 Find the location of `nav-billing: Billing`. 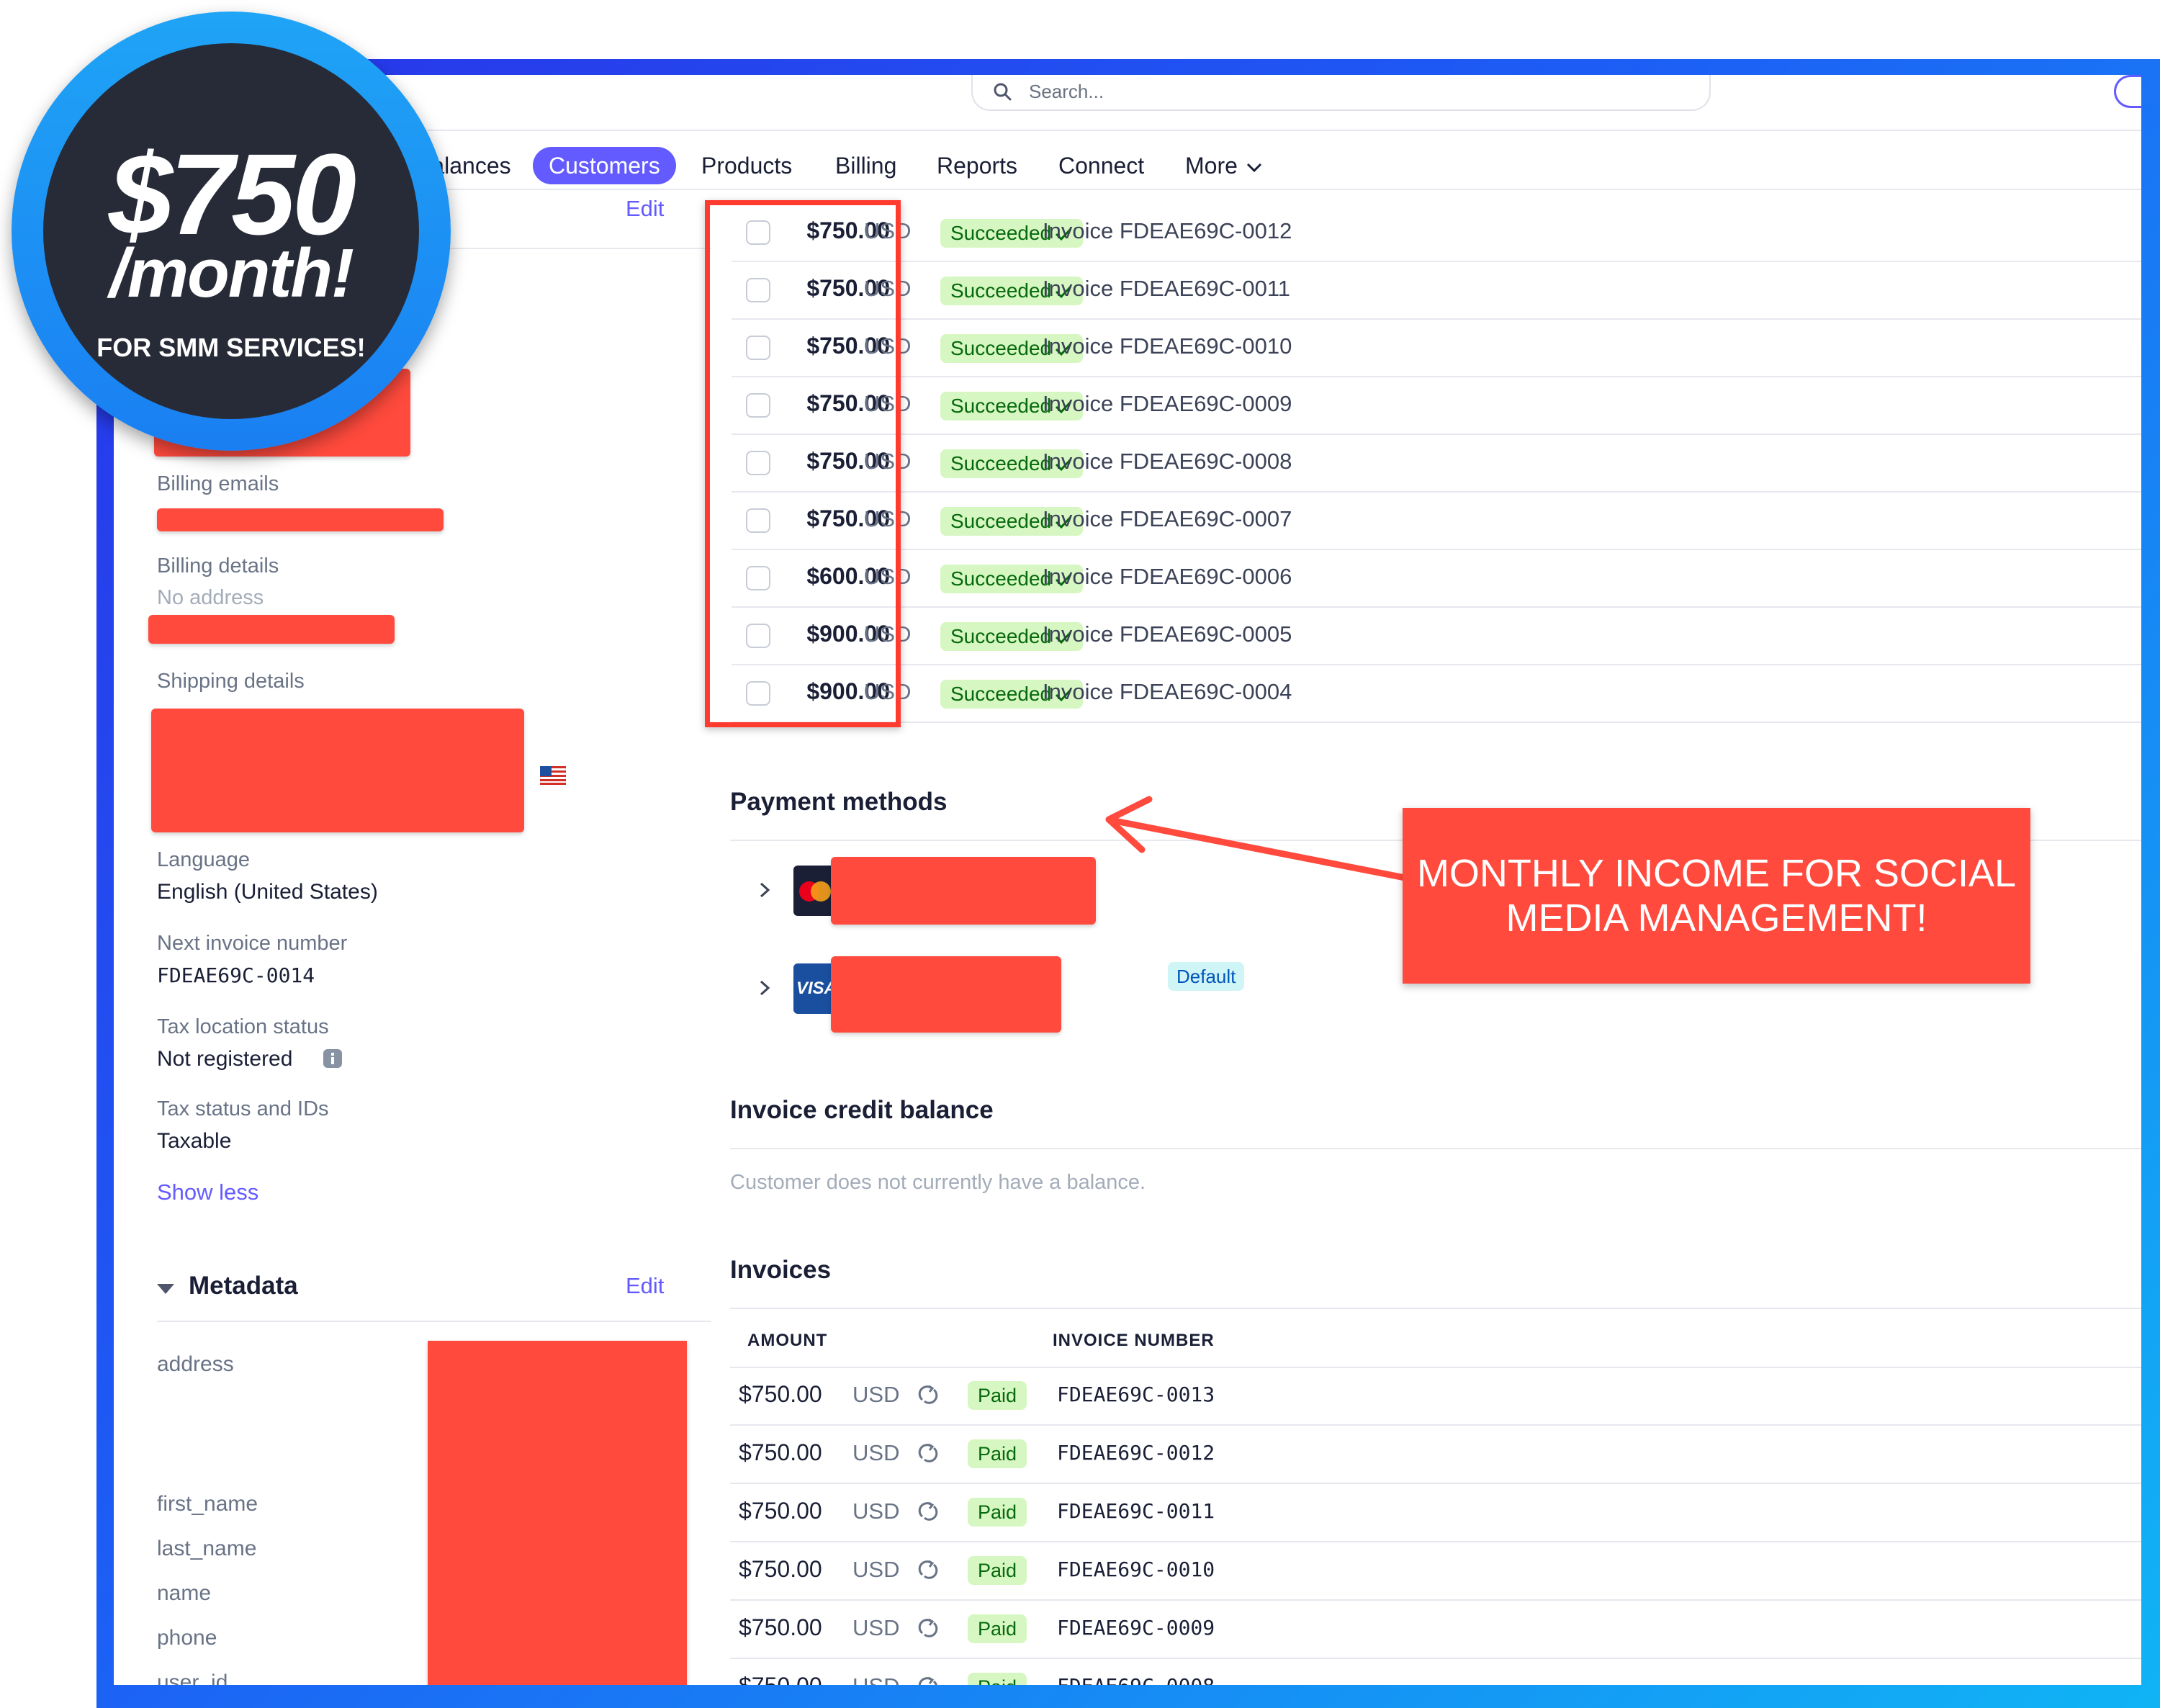

nav-billing: Billing is located at coordinates (865, 165).